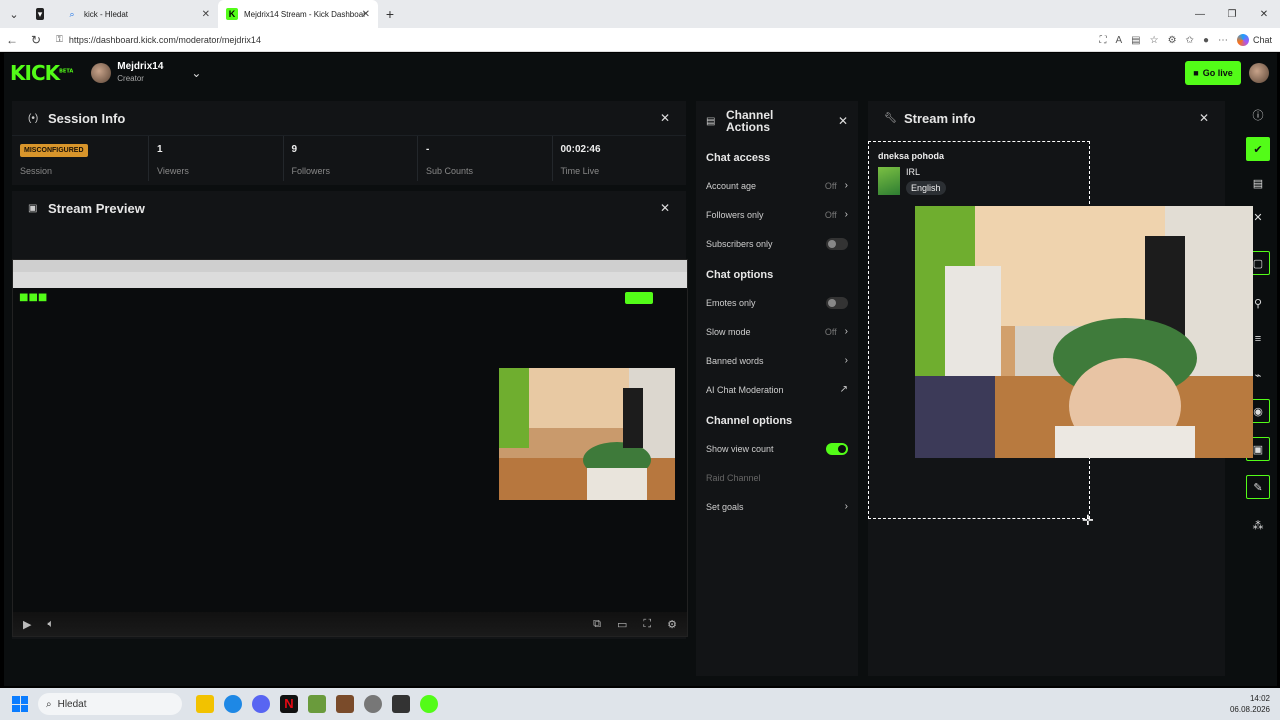 The height and width of the screenshot is (720, 1280). Describe the element at coordinates (50, 624) in the screenshot. I see `volume-icon: 🔈︎` at that location.